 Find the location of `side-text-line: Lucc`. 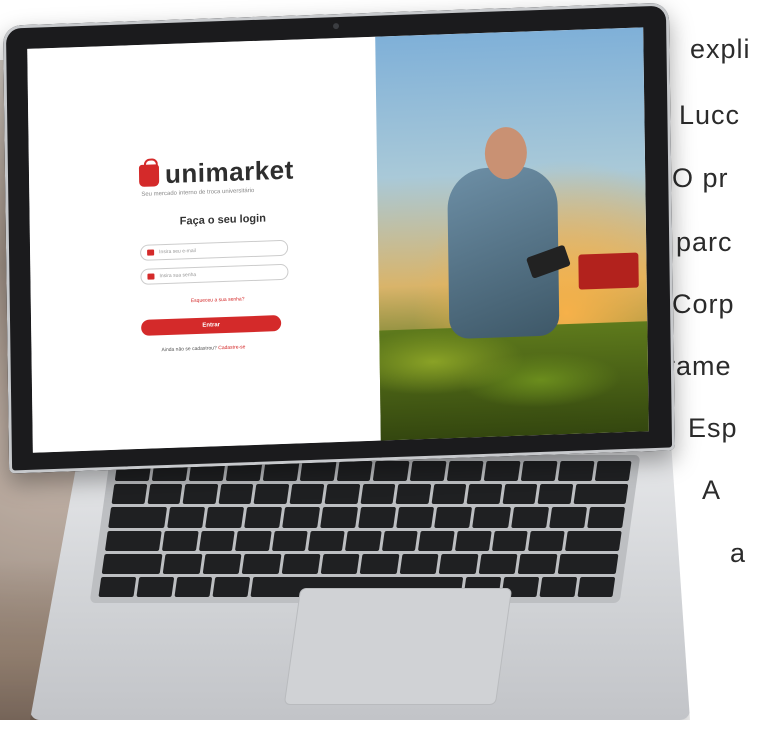

side-text-line: Lucc is located at coordinates (710, 115).